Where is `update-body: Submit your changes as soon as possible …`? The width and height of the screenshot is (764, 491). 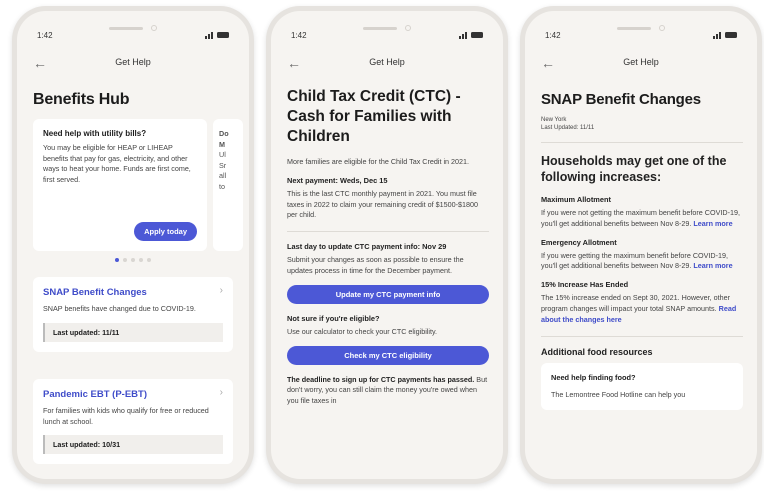
update-body: Submit your changes as soon as possible … is located at coordinates (375, 265).